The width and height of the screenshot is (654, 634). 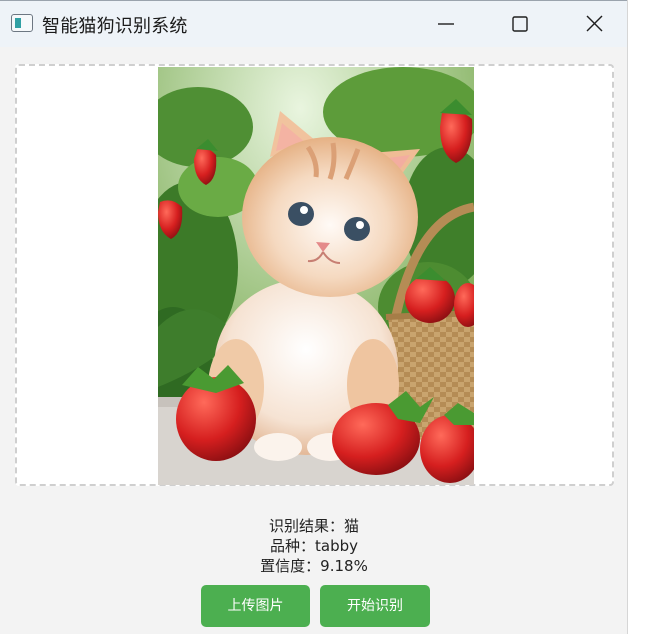 What do you see at coordinates (313, 526) in the screenshot?
I see `result-label: 识别结果：猫` at bounding box center [313, 526].